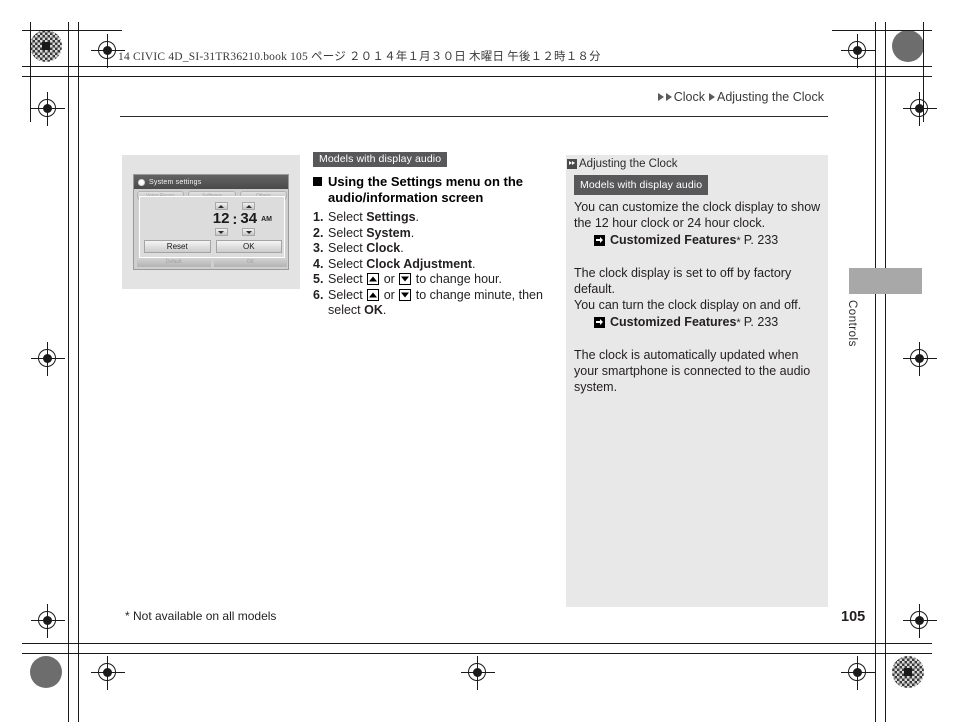  Describe the element at coordinates (248, 246) in the screenshot. I see `ok-button: OK` at that location.